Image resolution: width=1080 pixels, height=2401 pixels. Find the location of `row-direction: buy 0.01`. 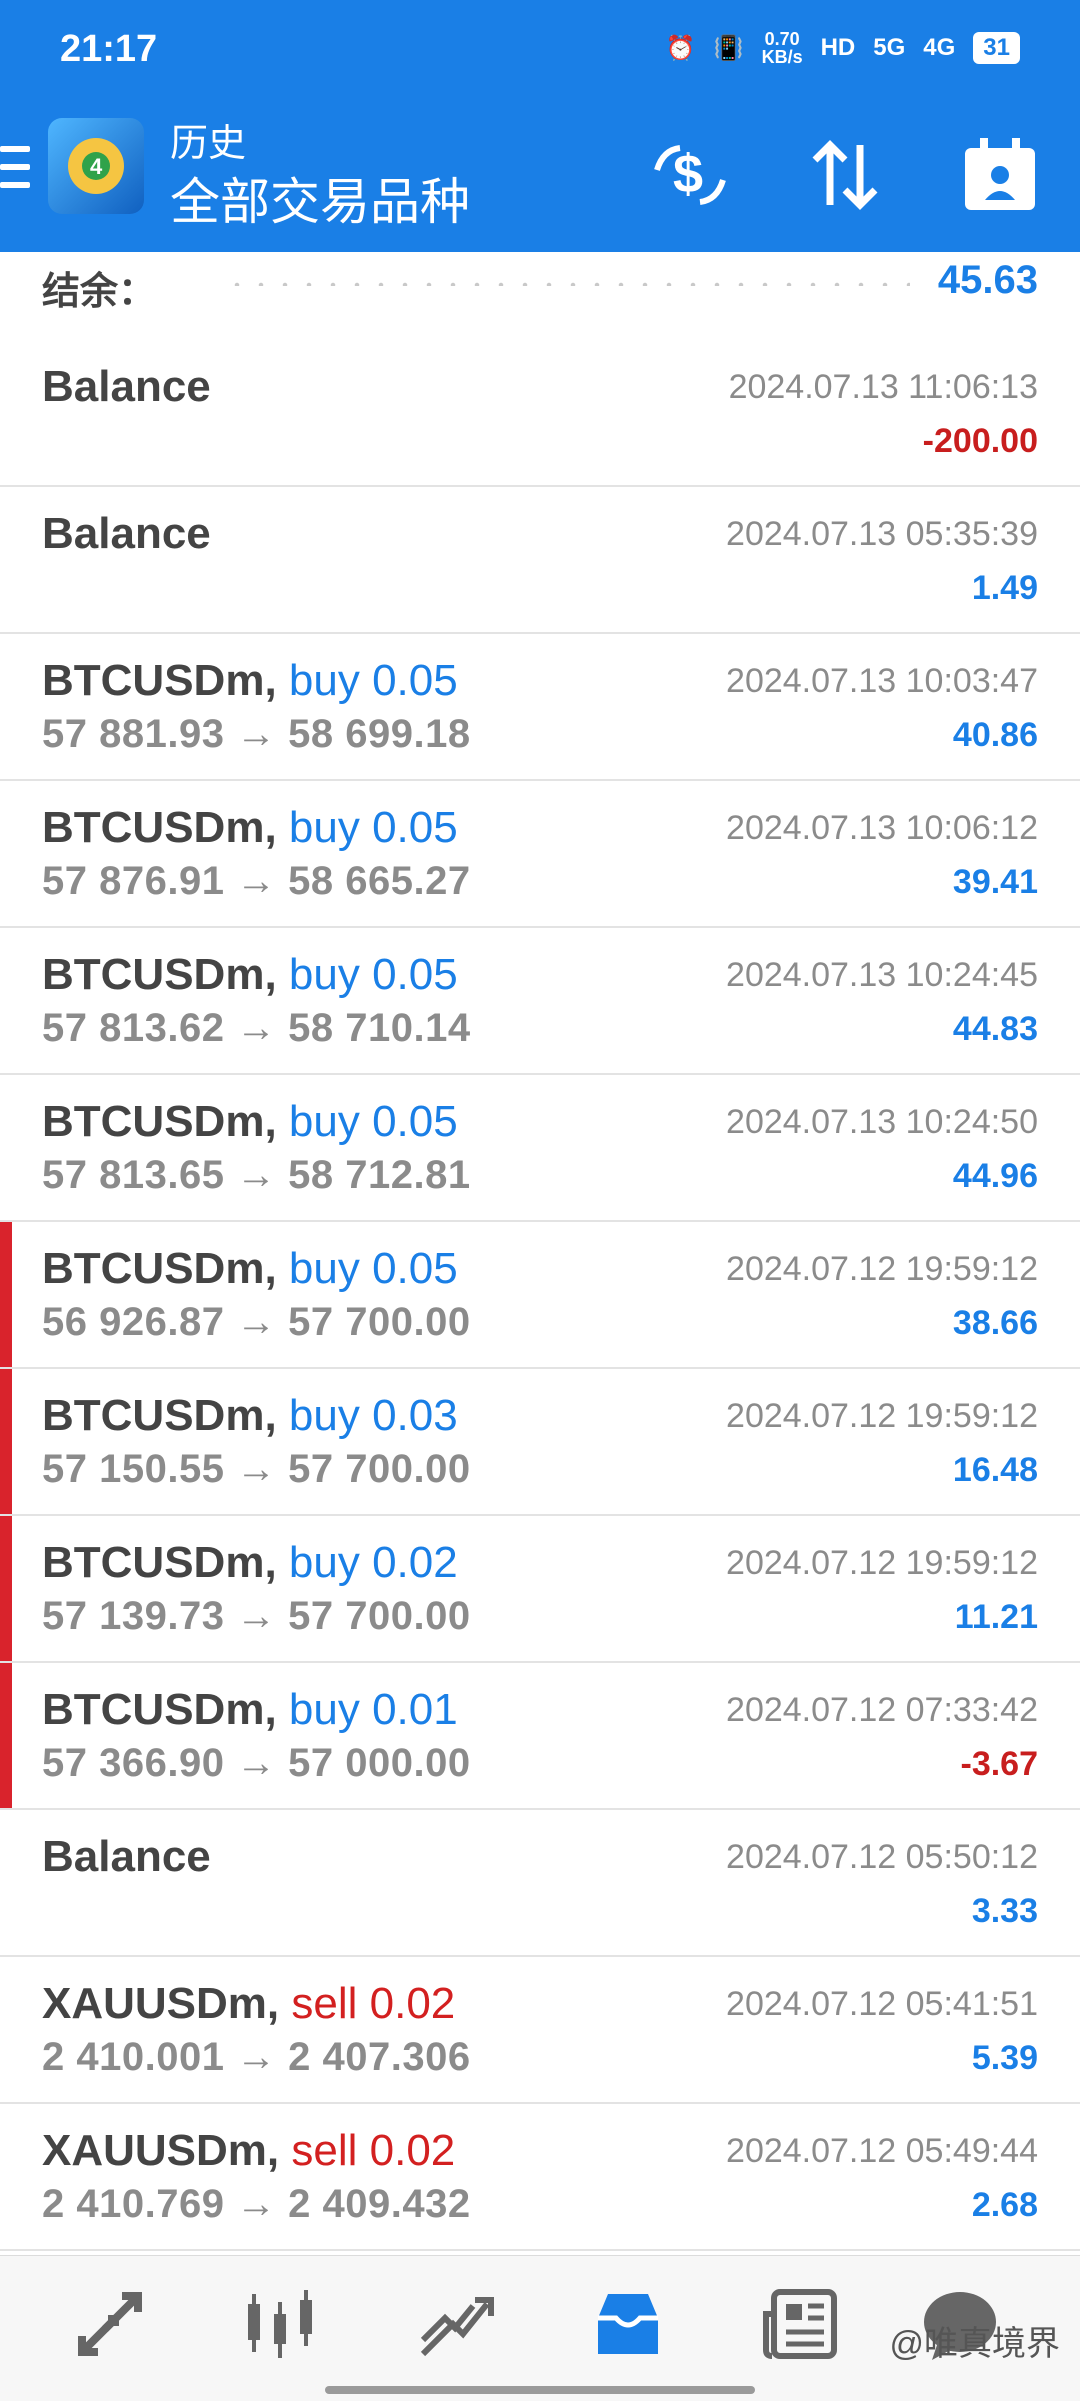

row-direction: buy 0.01 is located at coordinates (373, 1709).